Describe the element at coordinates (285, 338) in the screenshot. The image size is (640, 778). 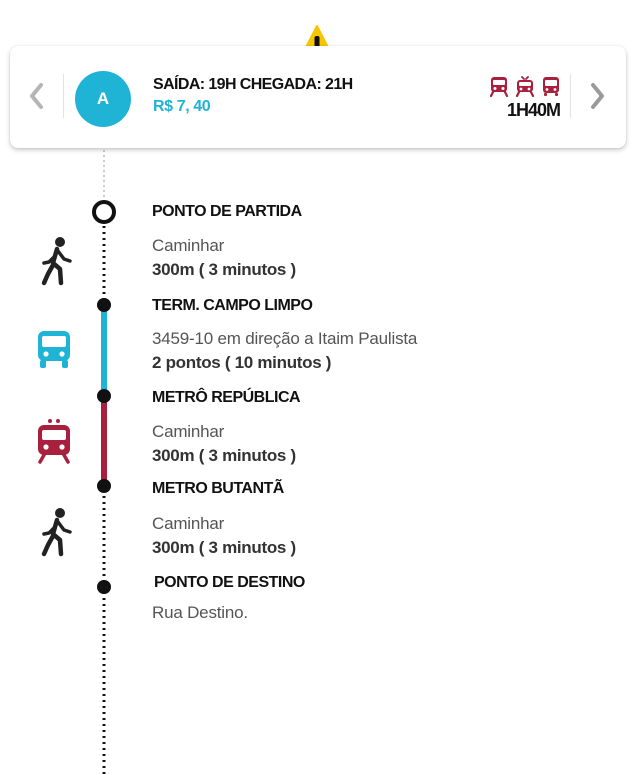
I see `segment-instruction: 3459-10 em direção a Itaim Paulista` at that location.